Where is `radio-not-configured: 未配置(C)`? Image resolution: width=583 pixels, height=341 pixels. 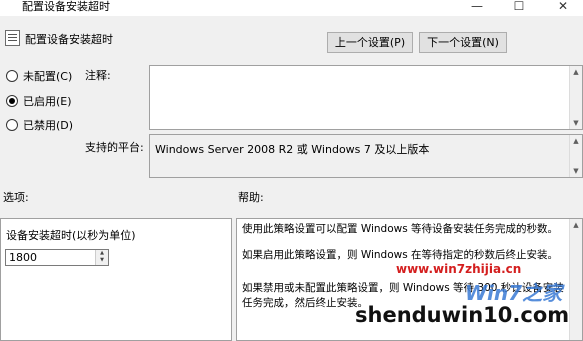 radio-not-configured: 未配置(C) is located at coordinates (39, 76).